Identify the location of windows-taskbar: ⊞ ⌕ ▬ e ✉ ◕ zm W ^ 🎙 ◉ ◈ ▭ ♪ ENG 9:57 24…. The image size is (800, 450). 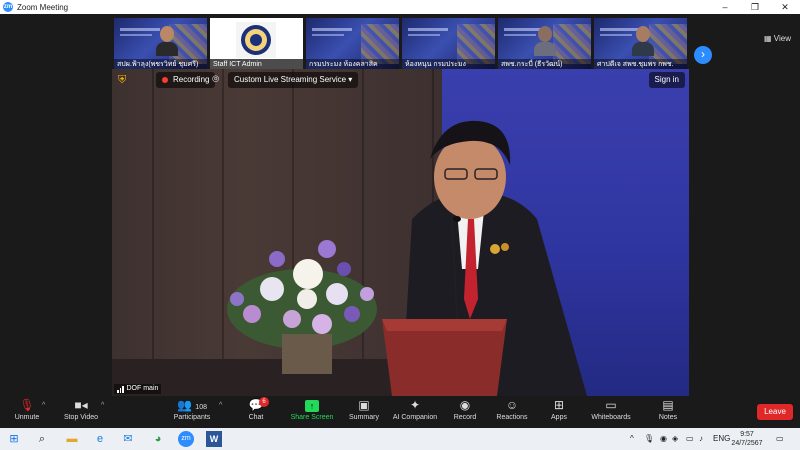
(400, 439).